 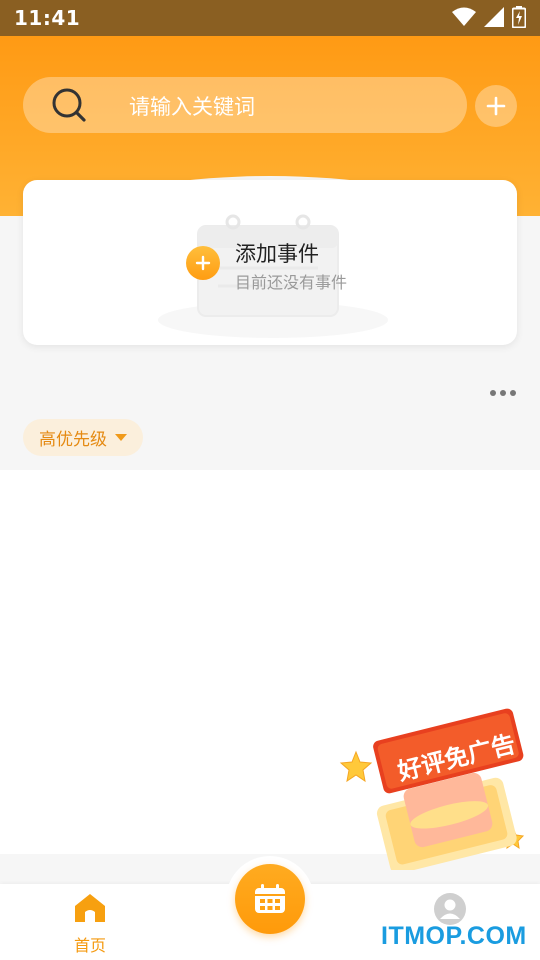 I want to click on more-dots-icon, so click(x=503, y=393).